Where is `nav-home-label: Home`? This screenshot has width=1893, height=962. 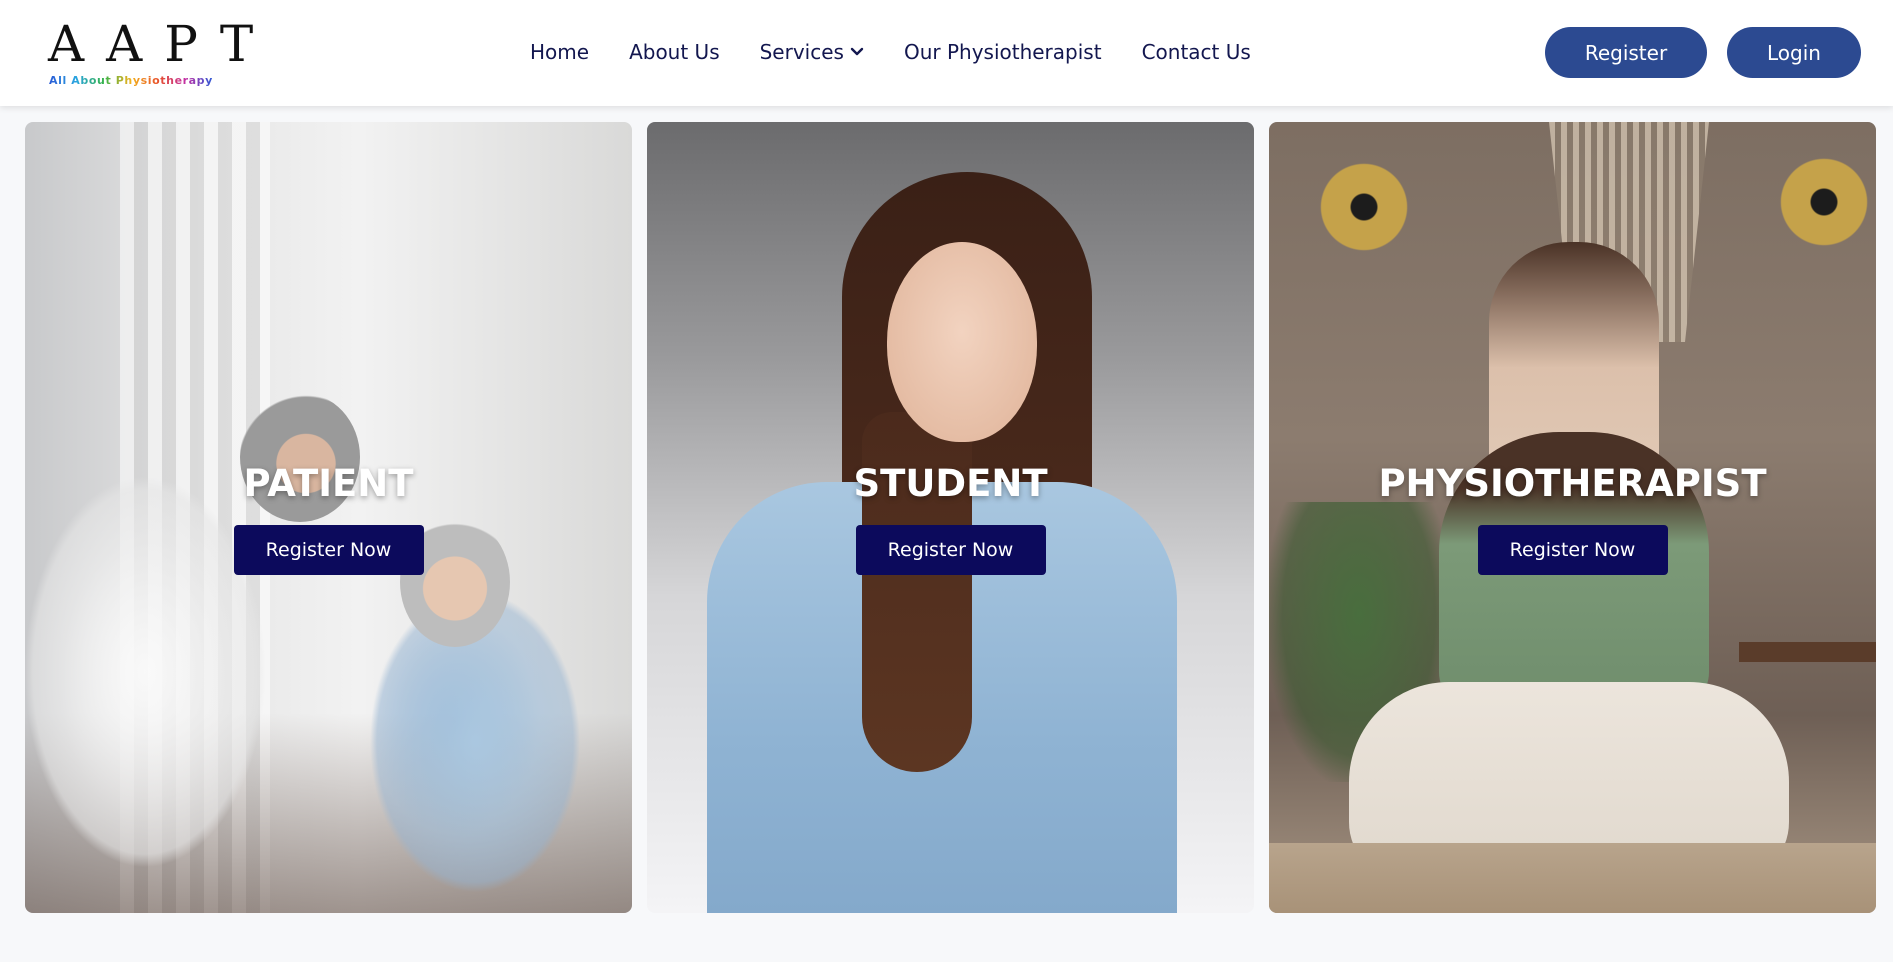
nav-home-label: Home is located at coordinates (560, 52).